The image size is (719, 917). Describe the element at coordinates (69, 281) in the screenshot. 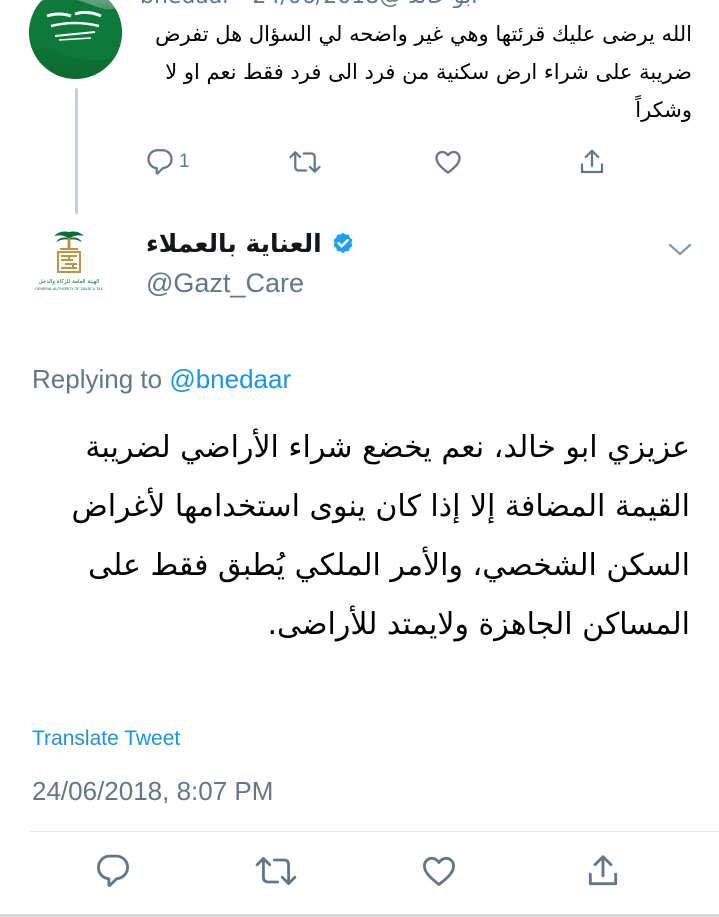

I see `svg-text: الهيئة العامة للزكاة والدخل` at that location.